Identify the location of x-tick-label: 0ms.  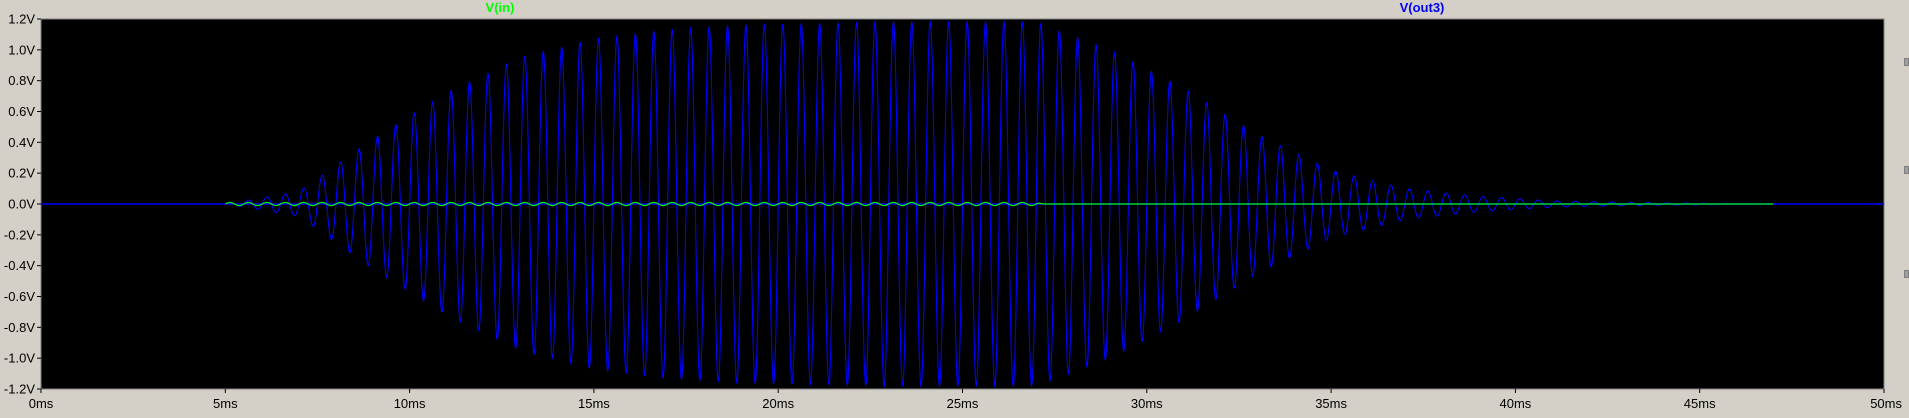
(41, 403).